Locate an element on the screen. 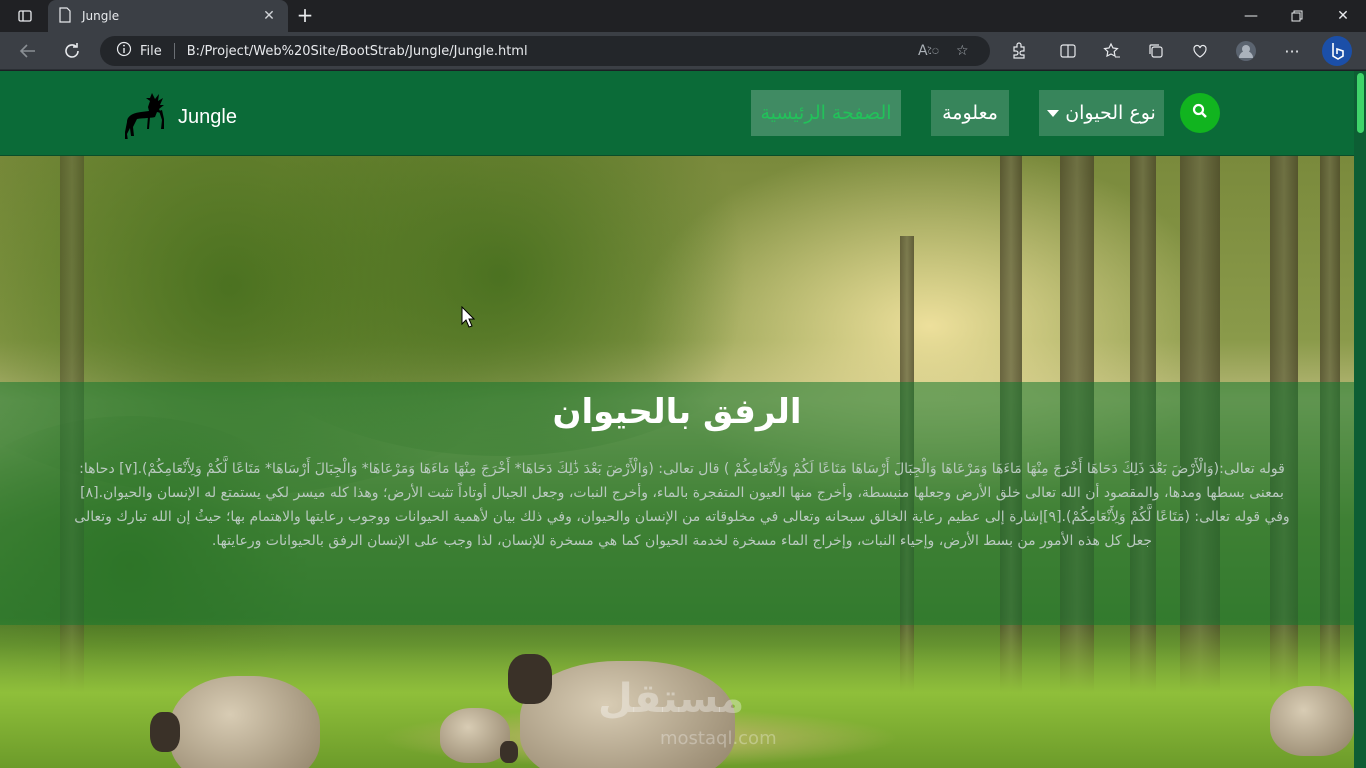 The width and height of the screenshot is (1366, 768). search-button is located at coordinates (1200, 113).